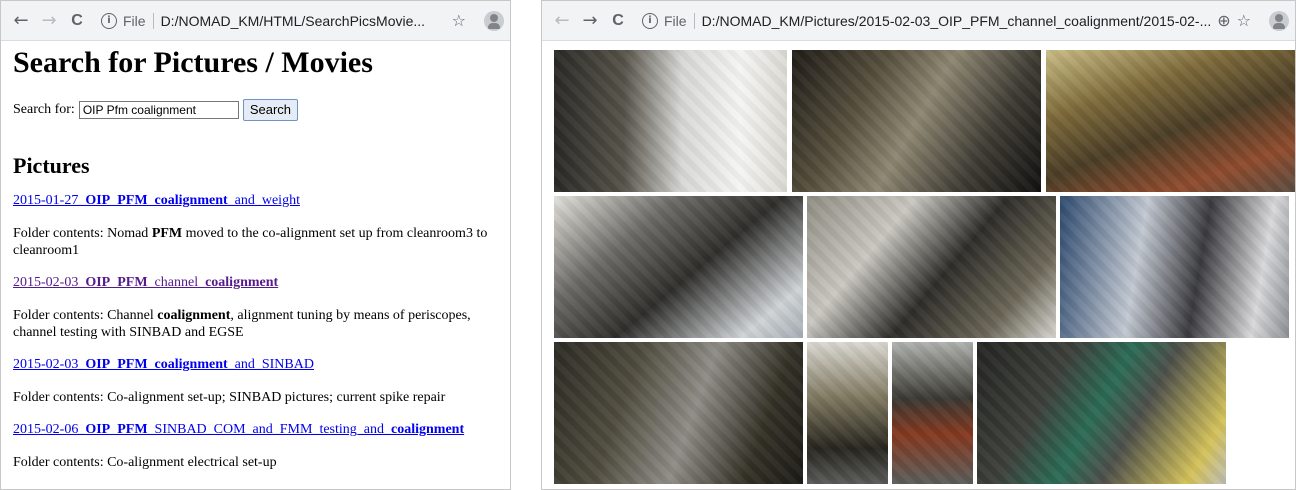 The height and width of the screenshot is (490, 1296). Describe the element at coordinates (678, 413) in the screenshot. I see `photo-periscope-setup` at that location.